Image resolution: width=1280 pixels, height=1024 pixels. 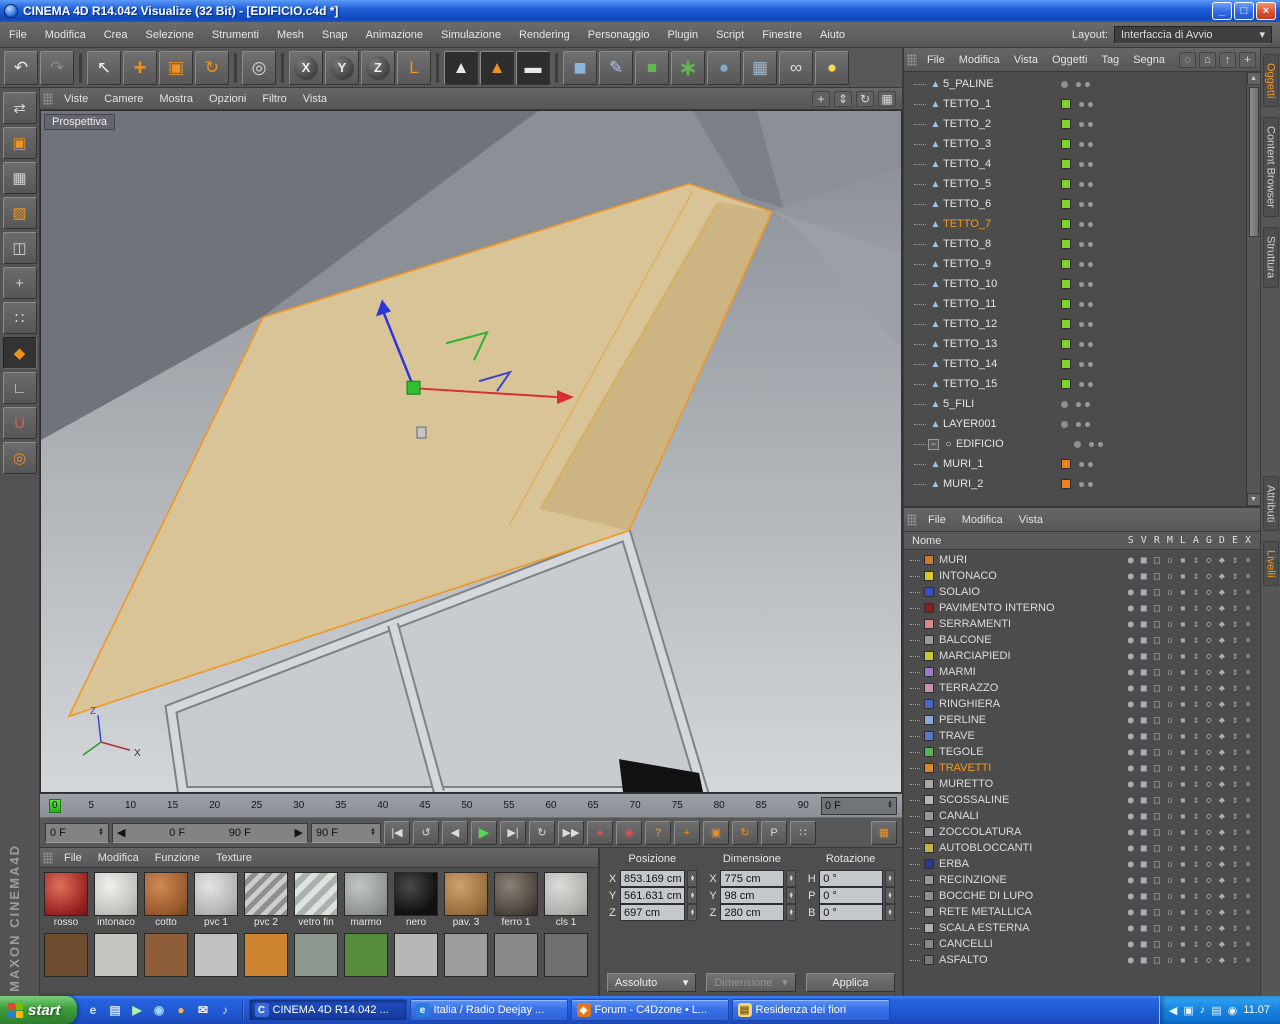 What do you see at coordinates (115, 1010) in the screenshot?
I see `show-desktop-icon: ▤` at bounding box center [115, 1010].